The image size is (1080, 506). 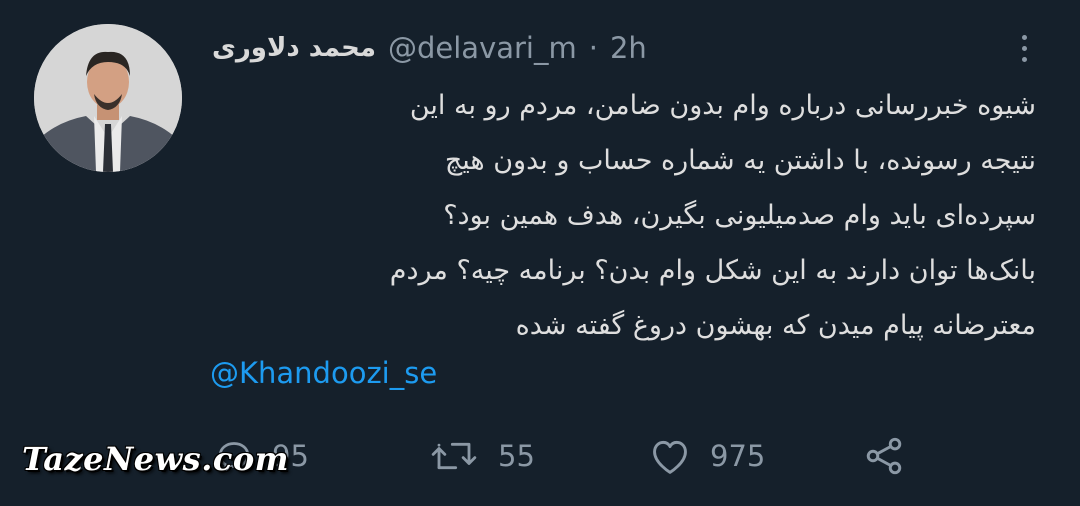 I want to click on retweet-count: 55, so click(x=516, y=456).